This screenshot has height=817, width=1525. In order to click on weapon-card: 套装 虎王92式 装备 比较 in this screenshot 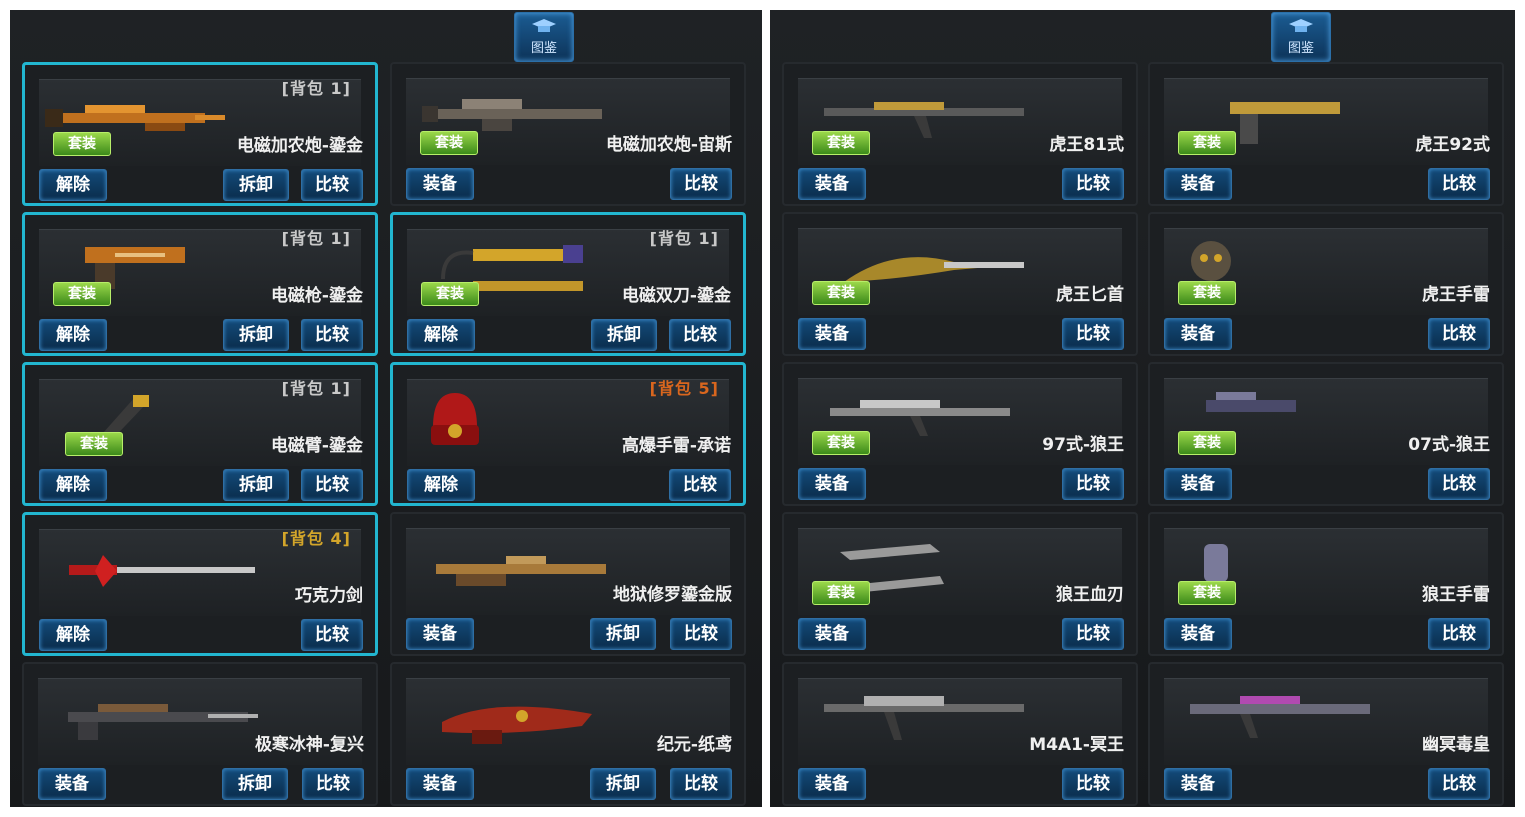, I will do `click(1326, 134)`.